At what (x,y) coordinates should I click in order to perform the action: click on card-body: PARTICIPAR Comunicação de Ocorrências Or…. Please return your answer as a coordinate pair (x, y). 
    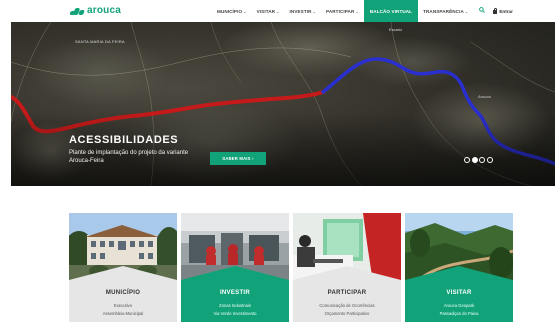
    Looking at the image, I should click on (347, 294).